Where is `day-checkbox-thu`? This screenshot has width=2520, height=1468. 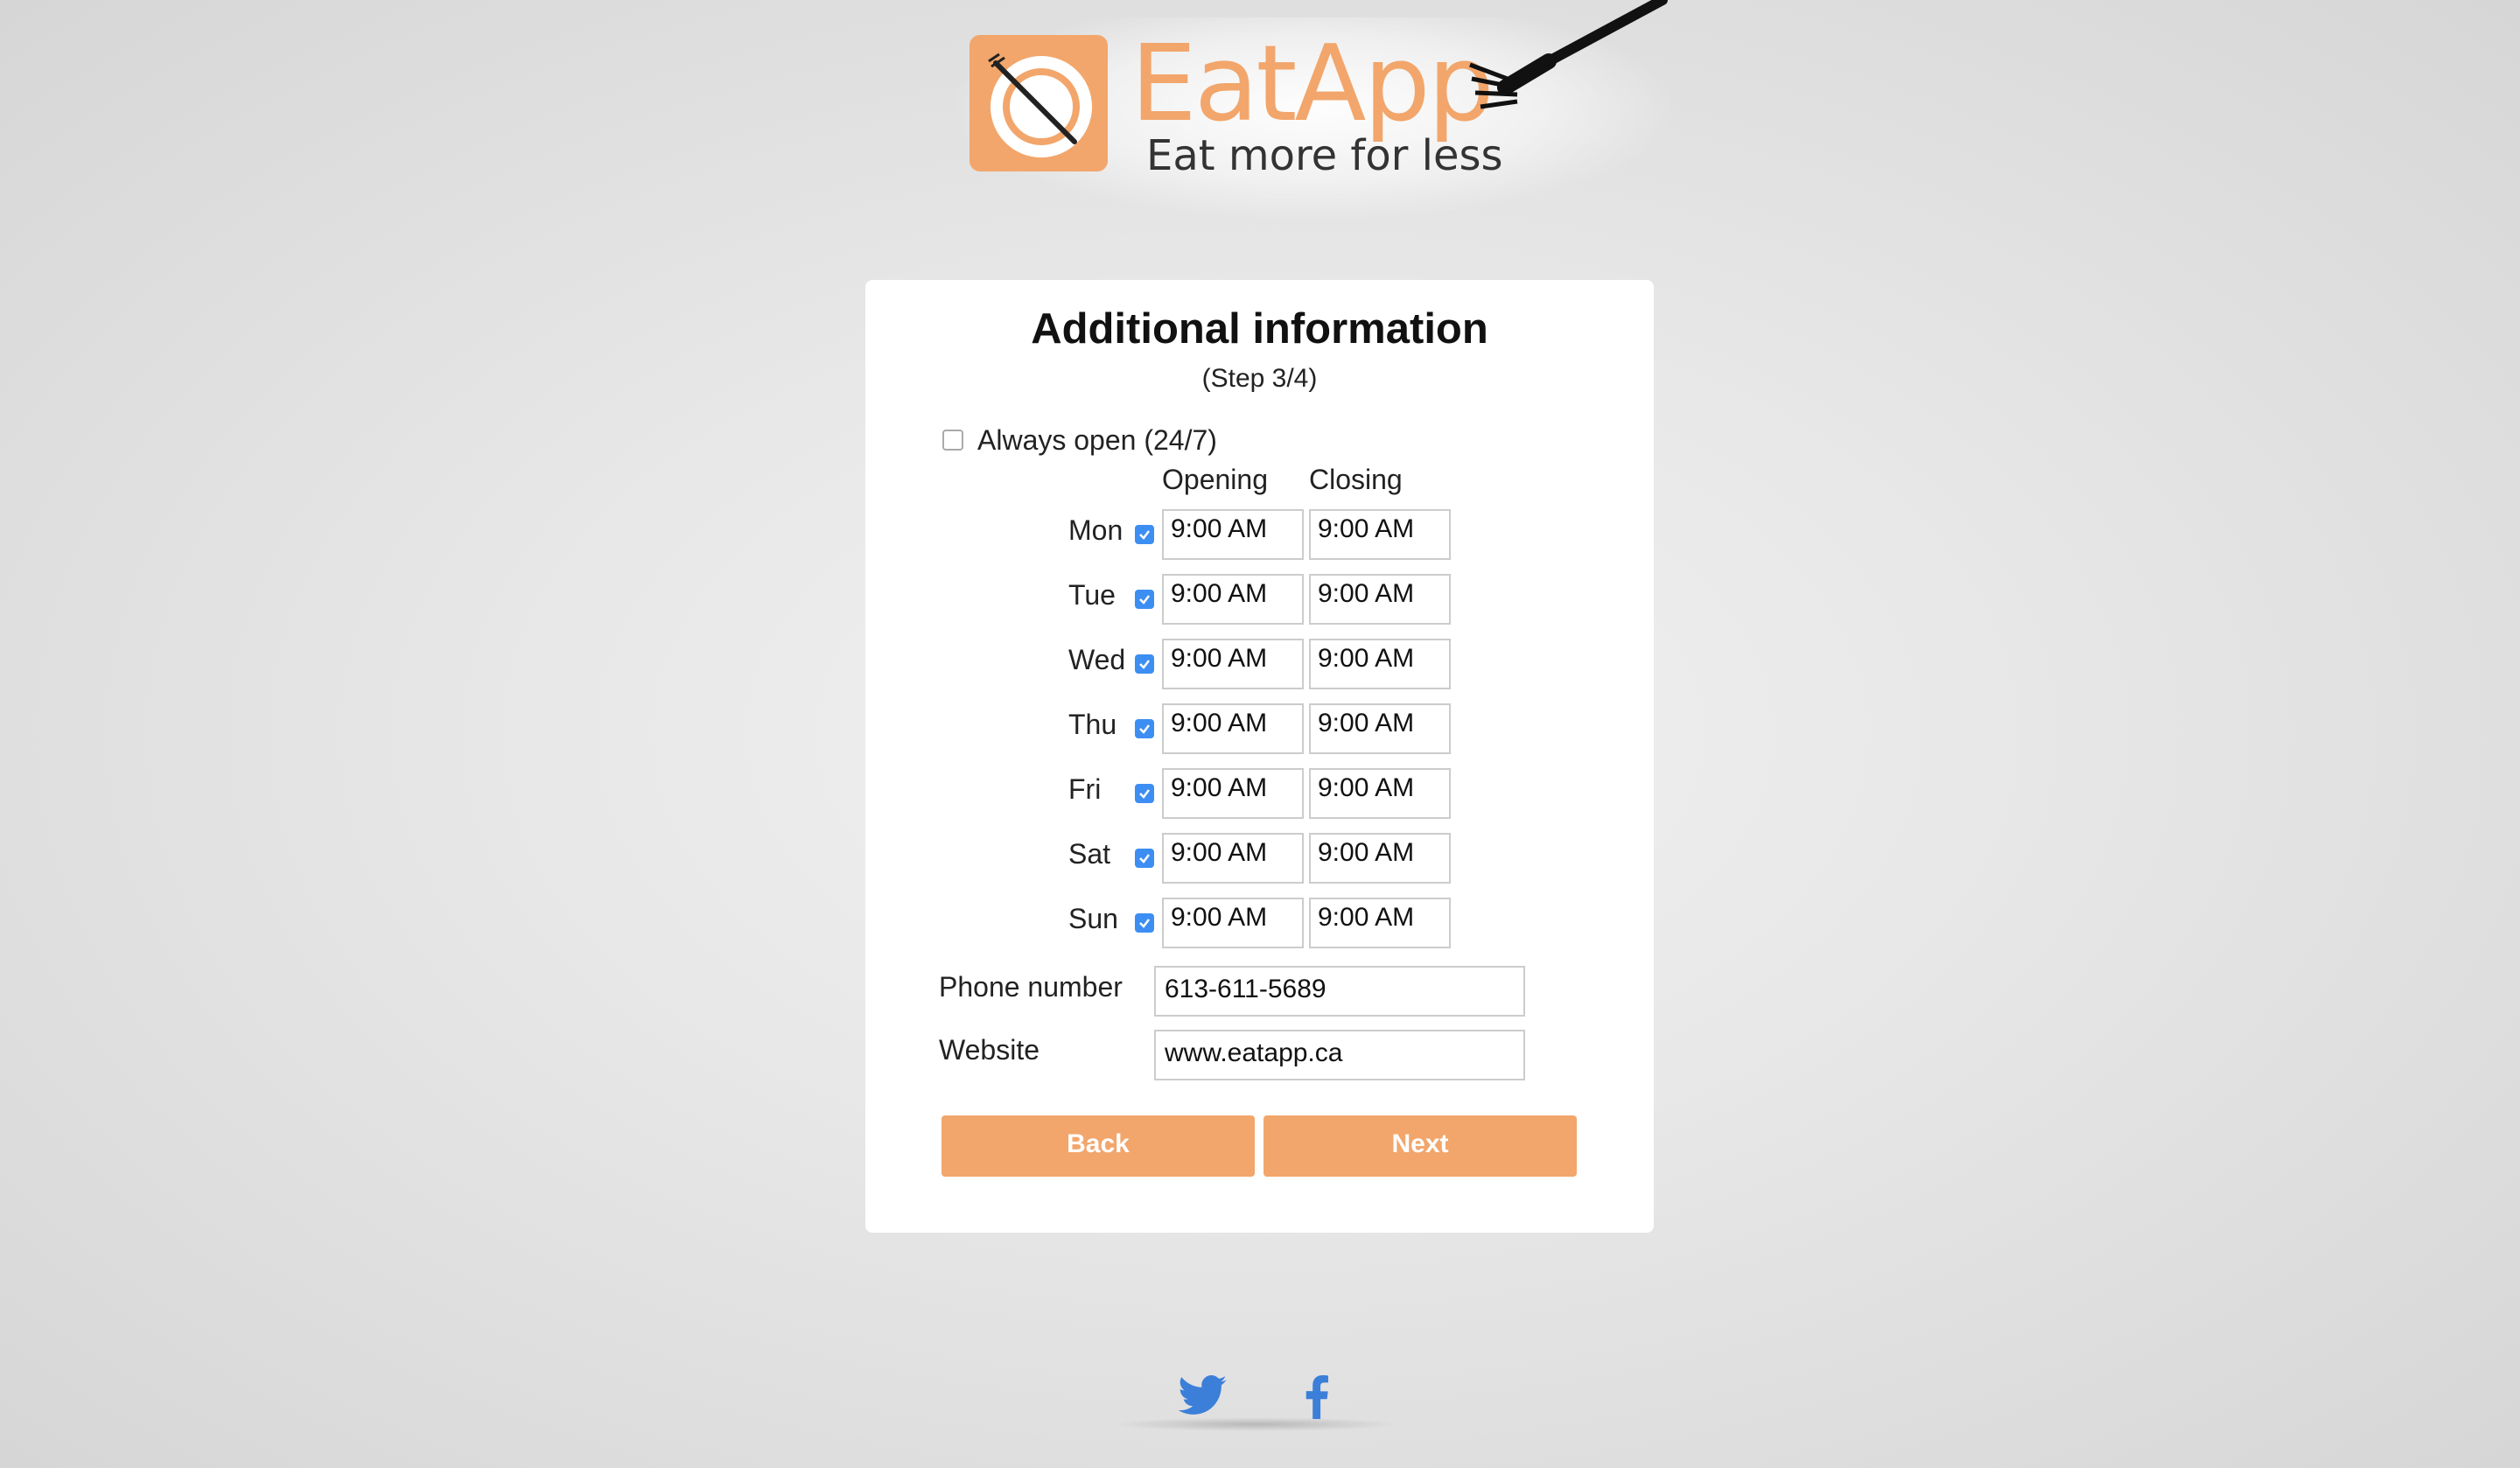 day-checkbox-thu is located at coordinates (1144, 728).